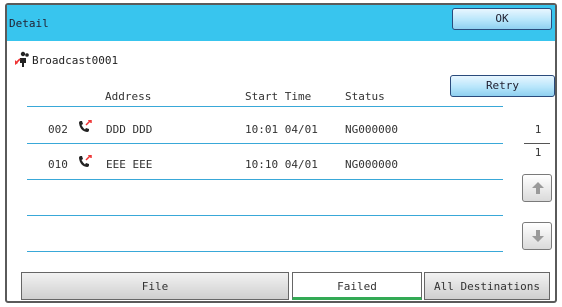 This screenshot has width=562, height=307. What do you see at coordinates (365, 96) in the screenshot?
I see `column-header-status: Status` at bounding box center [365, 96].